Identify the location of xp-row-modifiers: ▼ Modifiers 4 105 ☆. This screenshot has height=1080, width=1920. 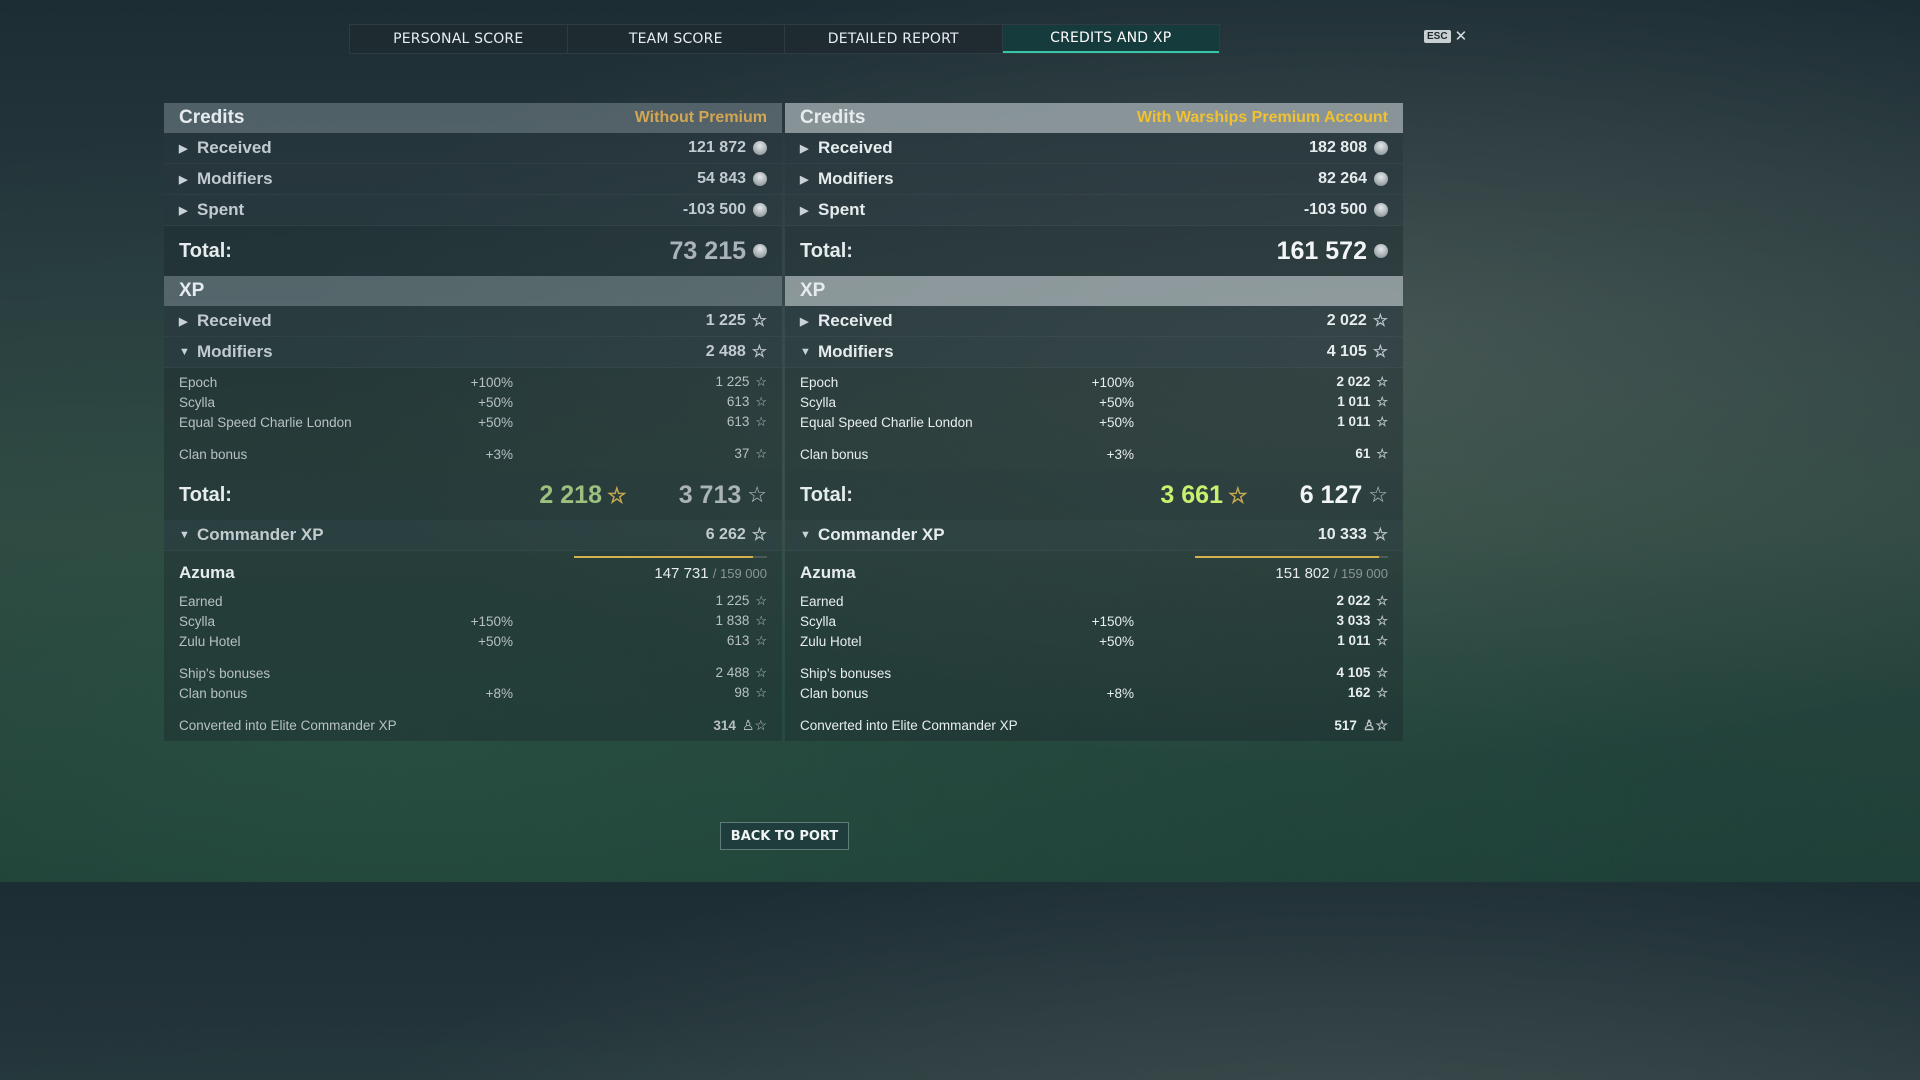
(1094, 352).